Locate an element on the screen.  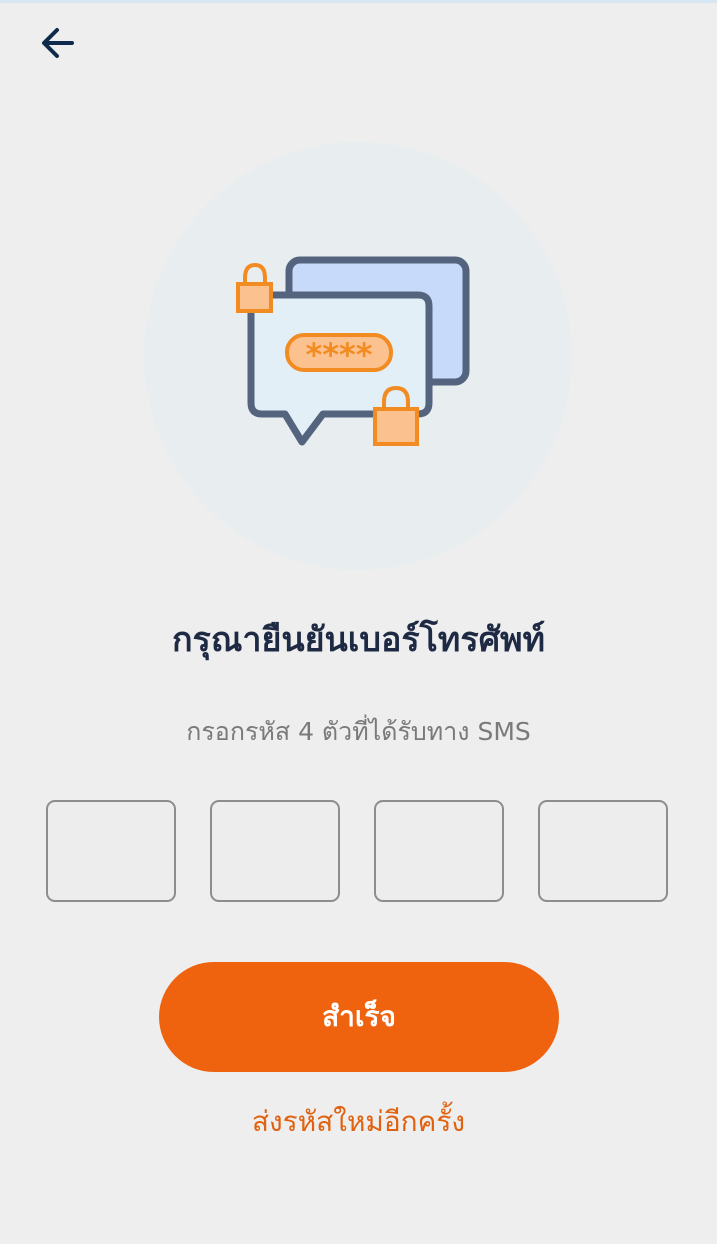
password-mask-text: **** is located at coordinates (339, 355).